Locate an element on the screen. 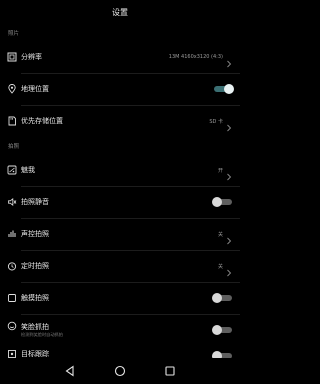 This screenshot has width=320, height=384. system-navigation-bar is located at coordinates (120, 371).